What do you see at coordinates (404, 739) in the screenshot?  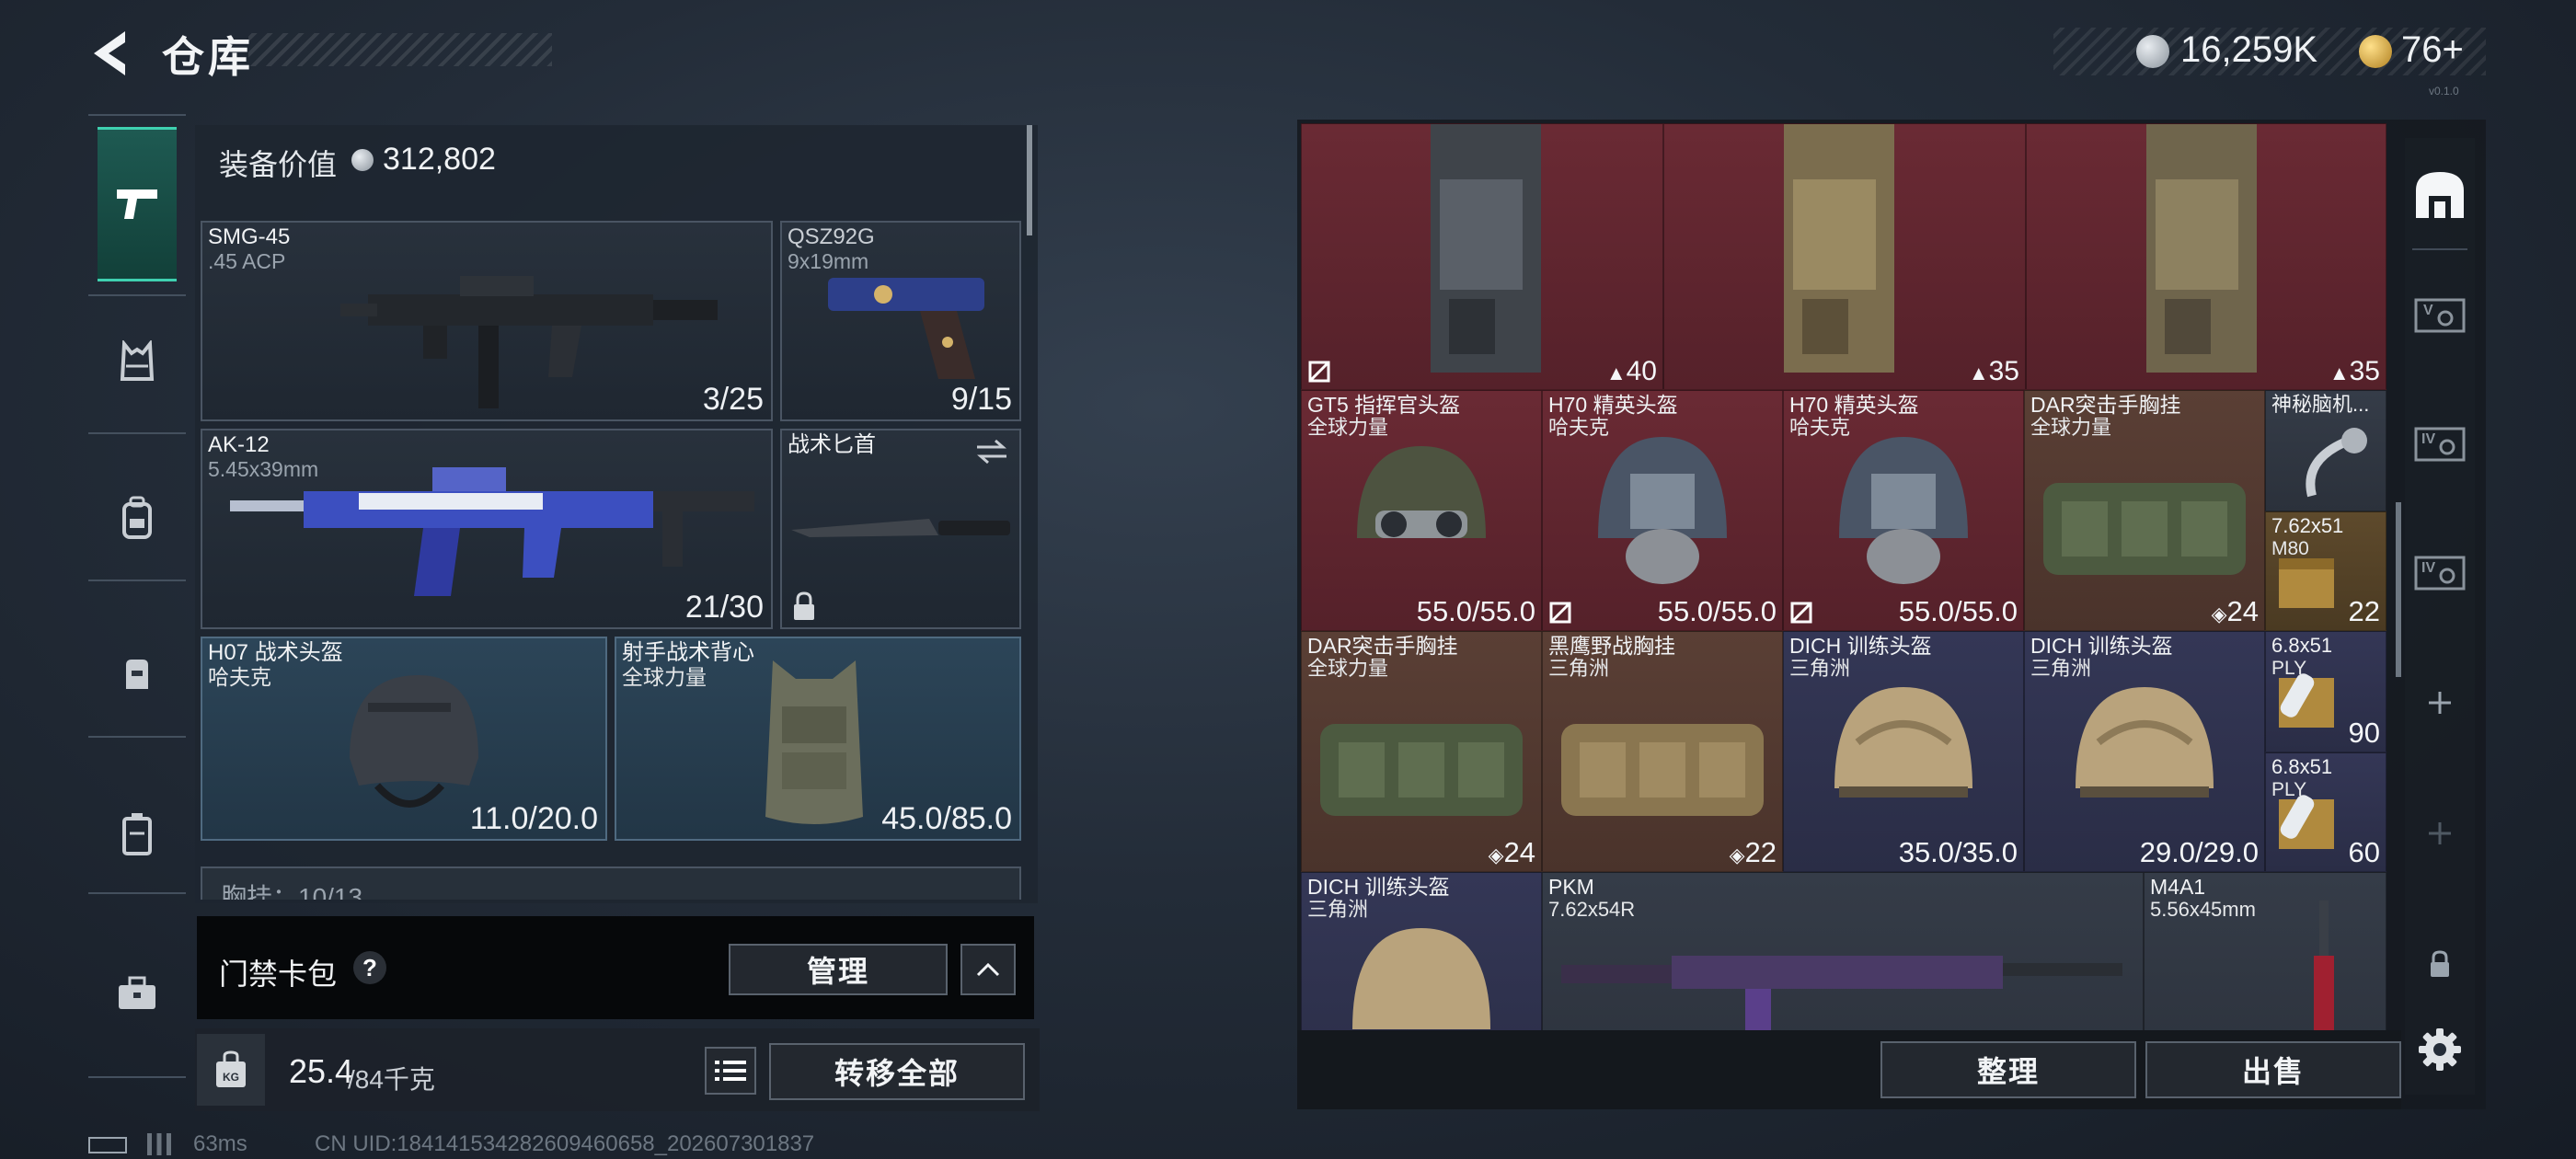 I see `helmet-slot: H07 战术头盔 哈夫克 11.0/20.0` at bounding box center [404, 739].